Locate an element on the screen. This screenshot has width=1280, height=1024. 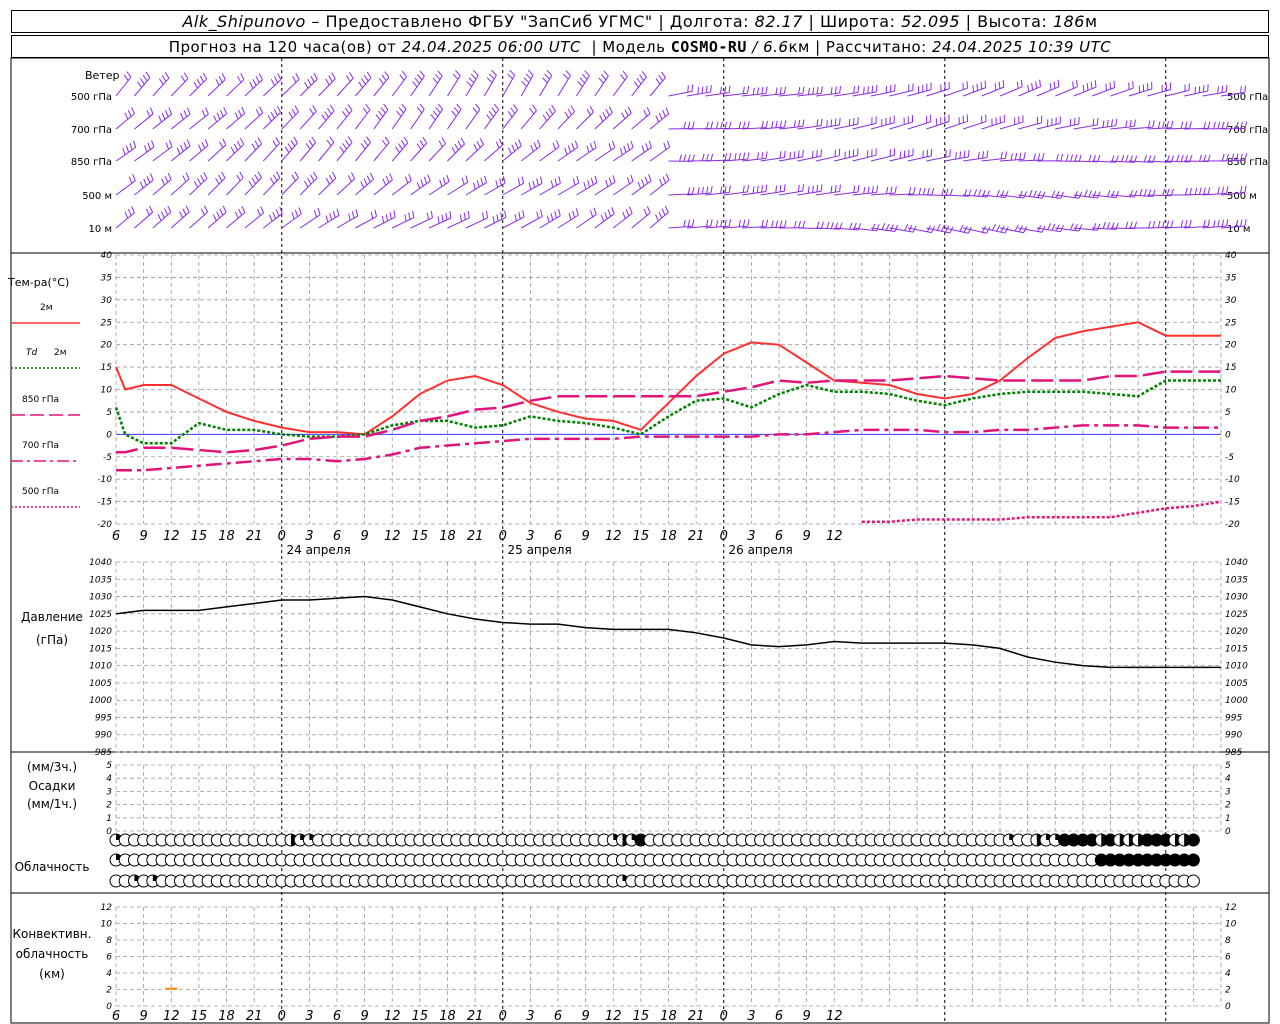
wind-barbs is located at coordinates (681, 151).